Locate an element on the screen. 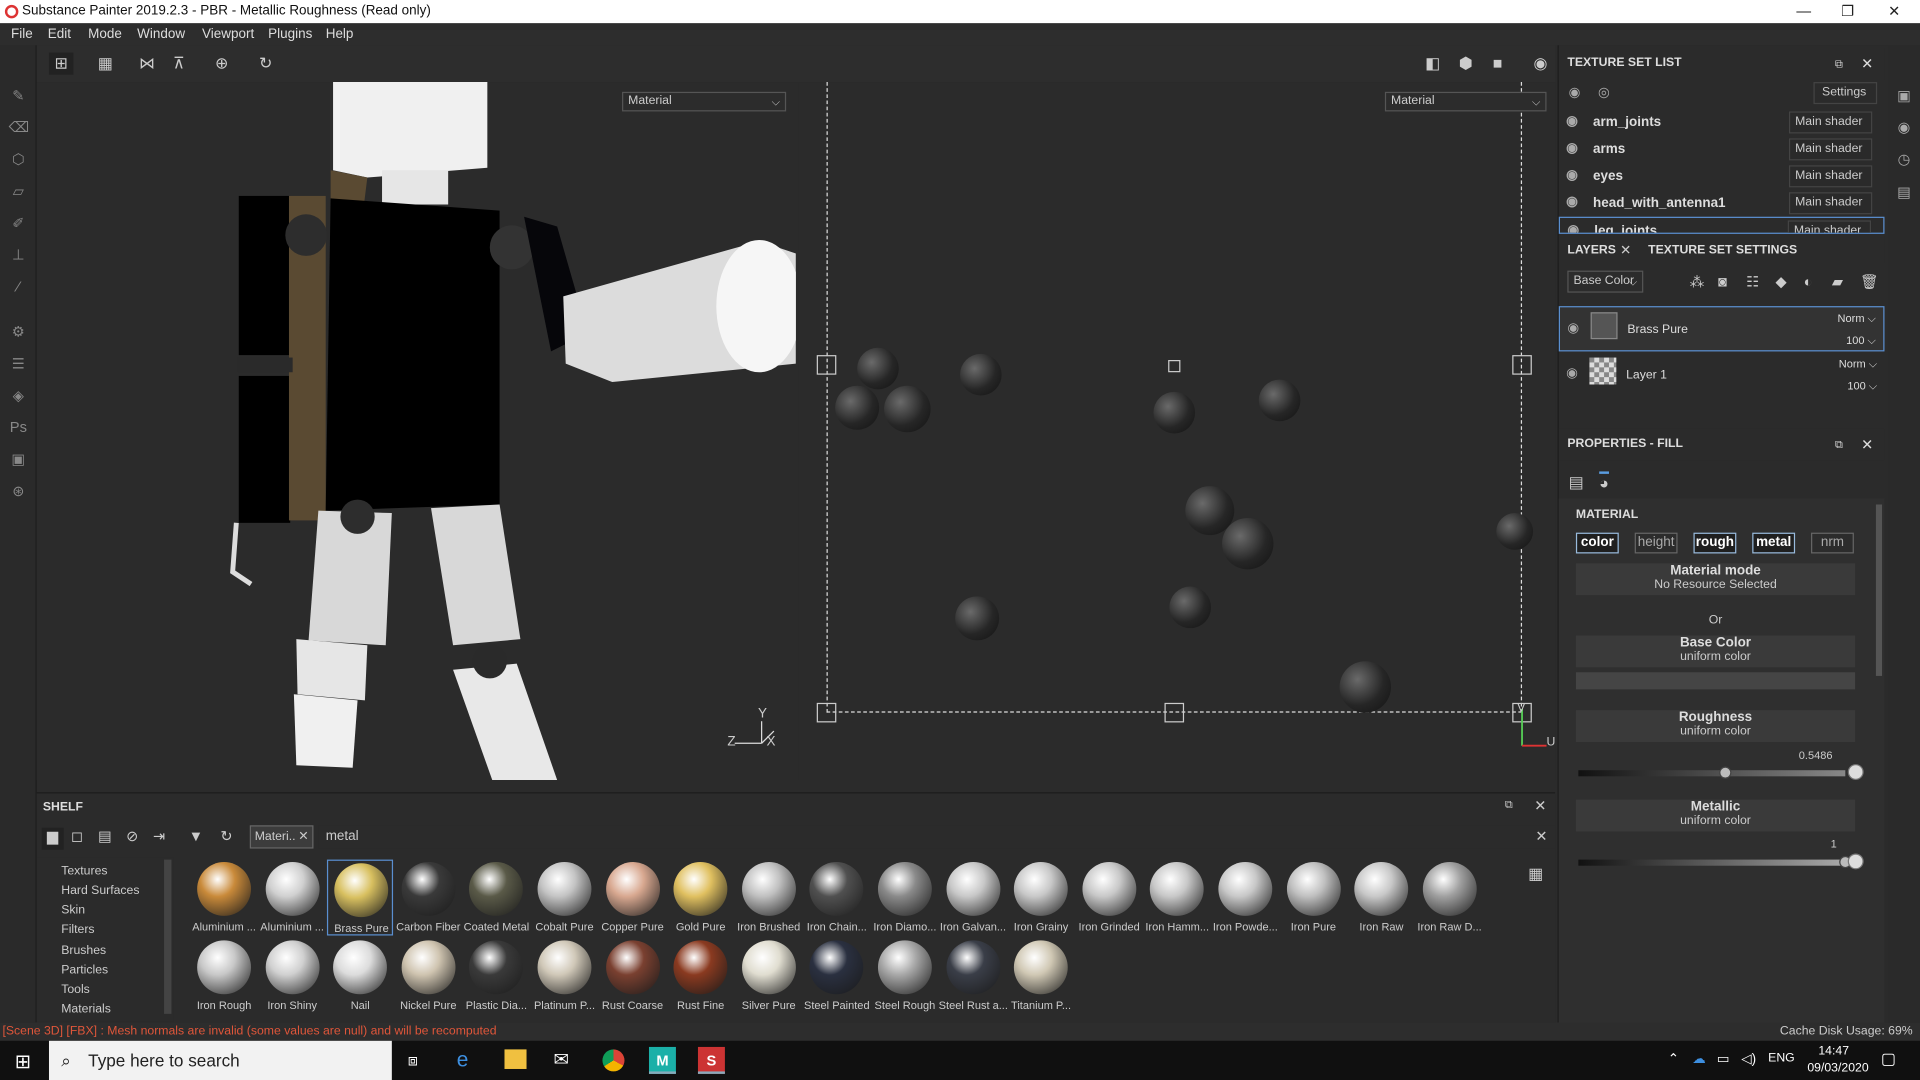  chrome-icon is located at coordinates (613, 1060).